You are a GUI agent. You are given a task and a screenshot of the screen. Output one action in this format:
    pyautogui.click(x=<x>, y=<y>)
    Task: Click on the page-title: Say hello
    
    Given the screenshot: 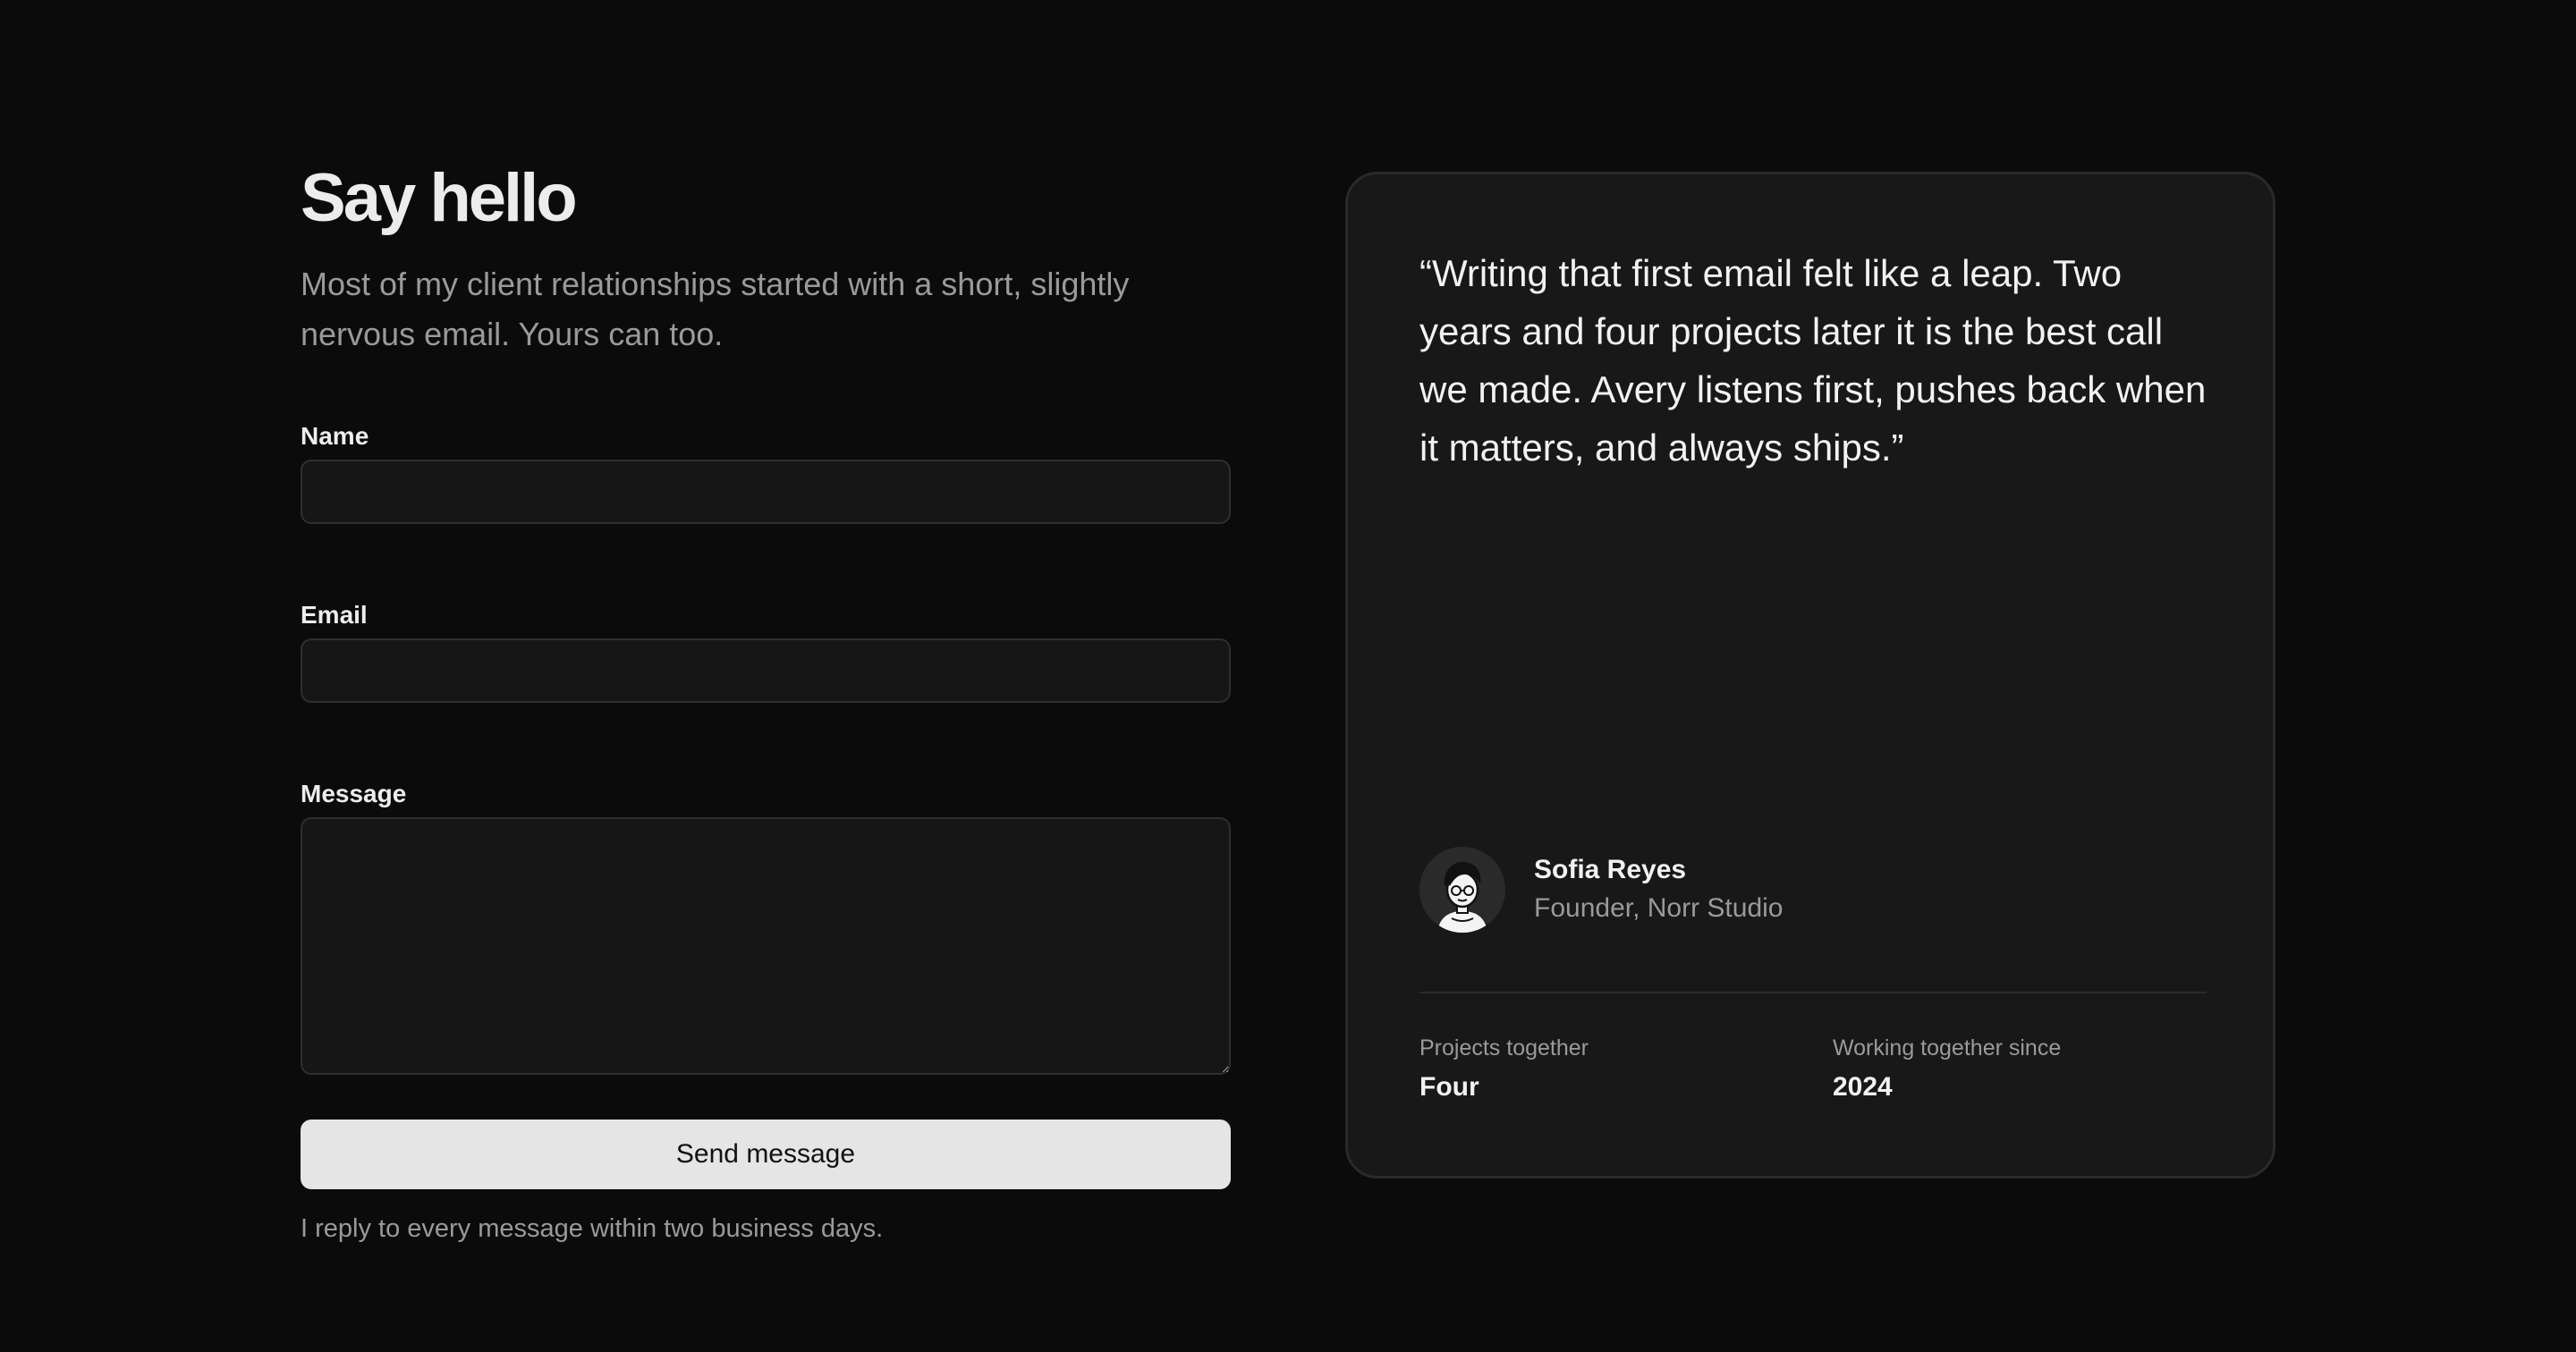 What is the action you would take?
    pyautogui.click(x=439, y=198)
    